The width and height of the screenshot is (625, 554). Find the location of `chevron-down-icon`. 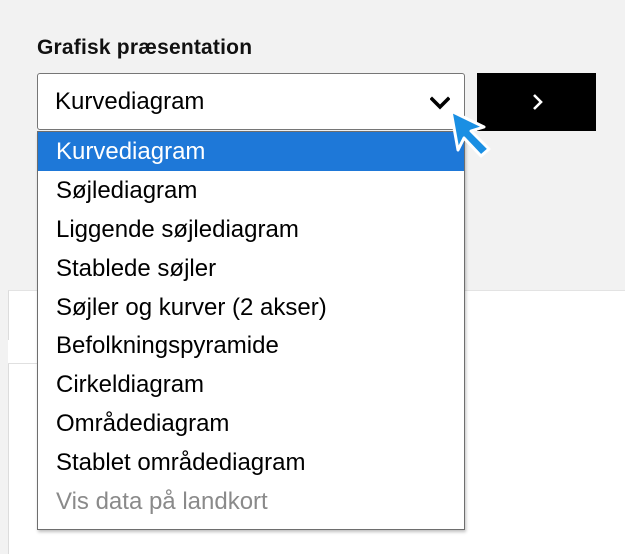

chevron-down-icon is located at coordinates (440, 103).